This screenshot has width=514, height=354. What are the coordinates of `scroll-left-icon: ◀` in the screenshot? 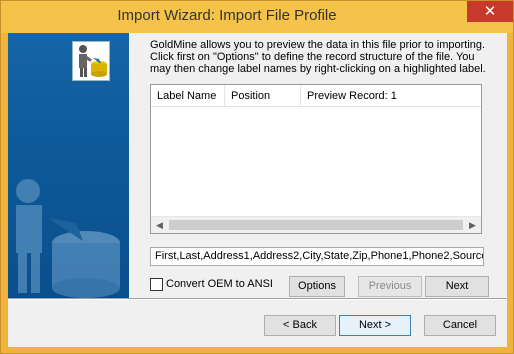 It's located at (159, 225).